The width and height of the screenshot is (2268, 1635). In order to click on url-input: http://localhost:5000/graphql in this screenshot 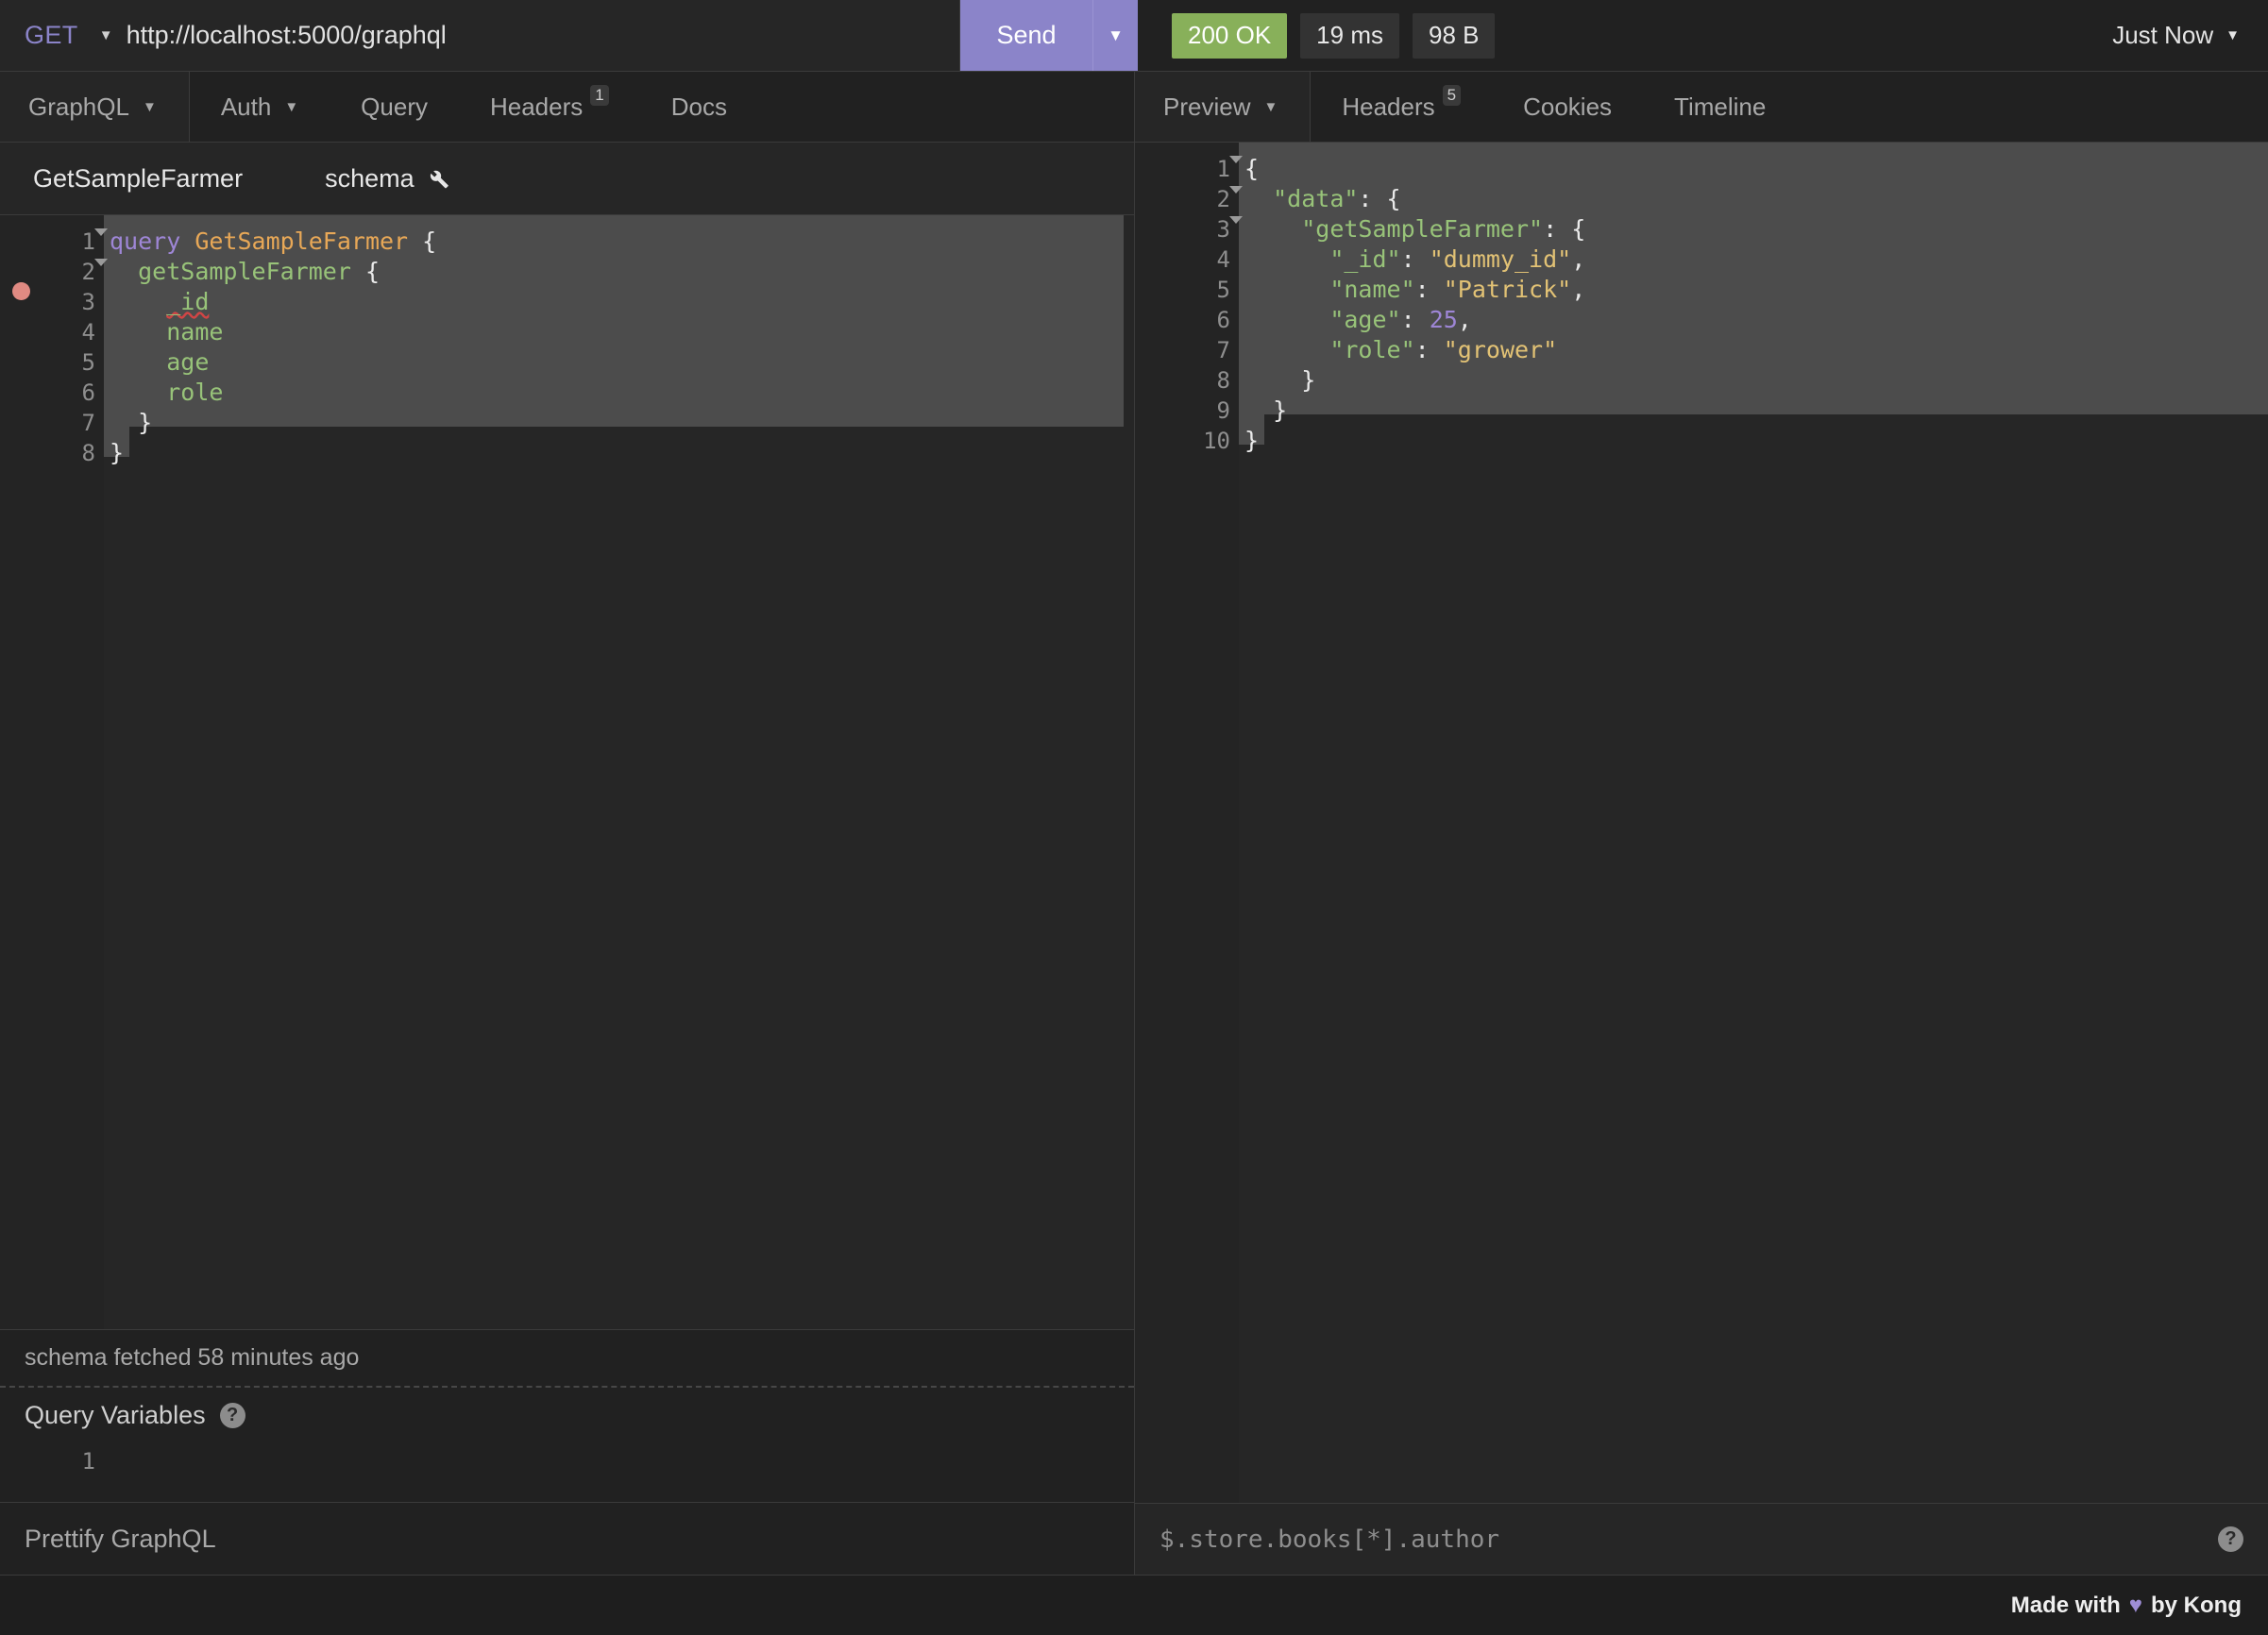, I will do `click(287, 35)`.